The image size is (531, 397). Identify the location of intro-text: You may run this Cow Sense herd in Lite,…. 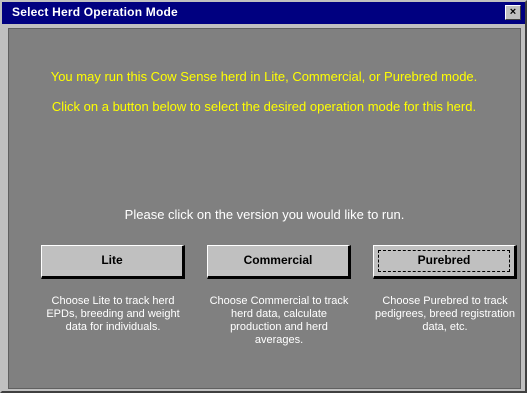
(264, 99).